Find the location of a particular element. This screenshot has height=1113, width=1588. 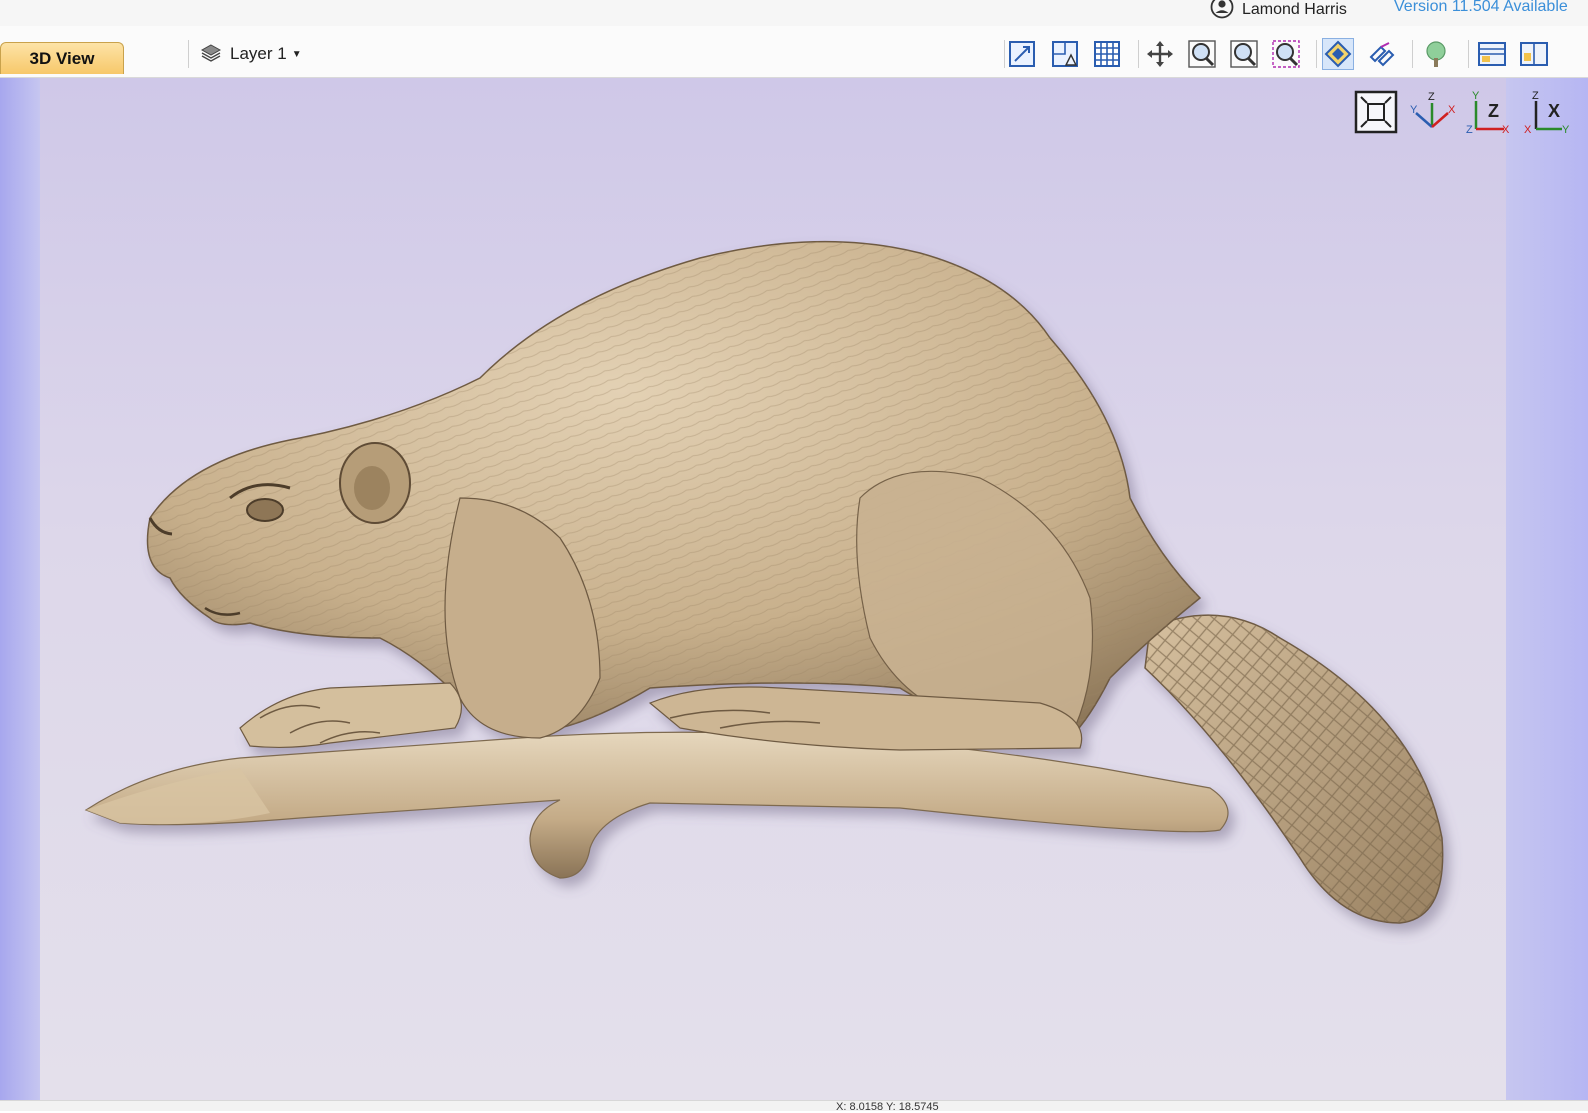

toggle-grid-icon is located at coordinates (1107, 54).